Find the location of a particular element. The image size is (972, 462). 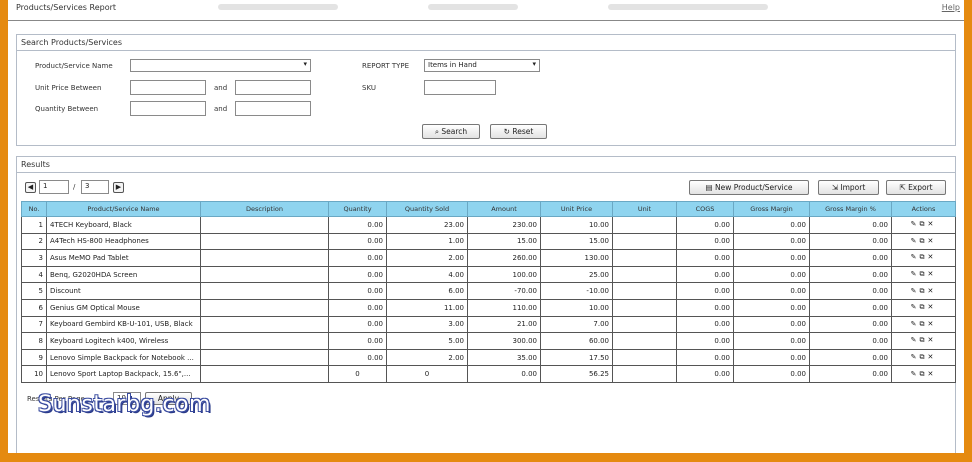

export-button: ⇱ Export is located at coordinates (916, 187).